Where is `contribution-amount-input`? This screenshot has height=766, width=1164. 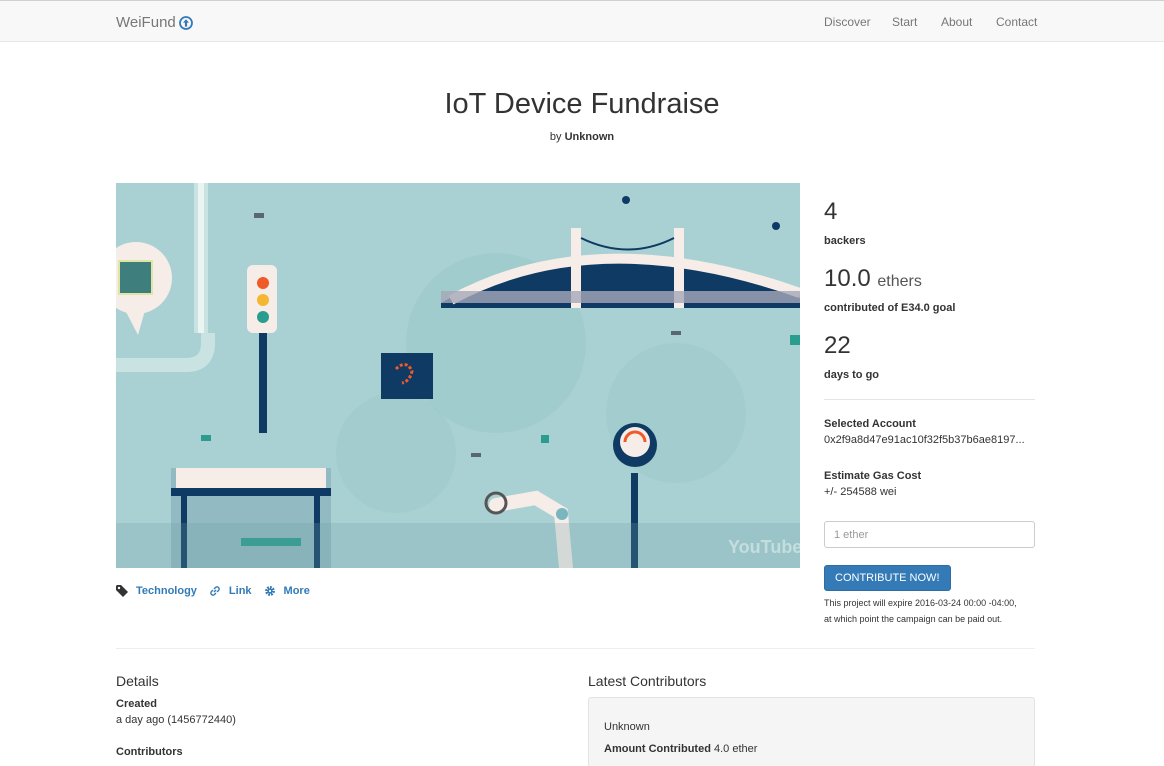
contribution-amount-input is located at coordinates (929, 534).